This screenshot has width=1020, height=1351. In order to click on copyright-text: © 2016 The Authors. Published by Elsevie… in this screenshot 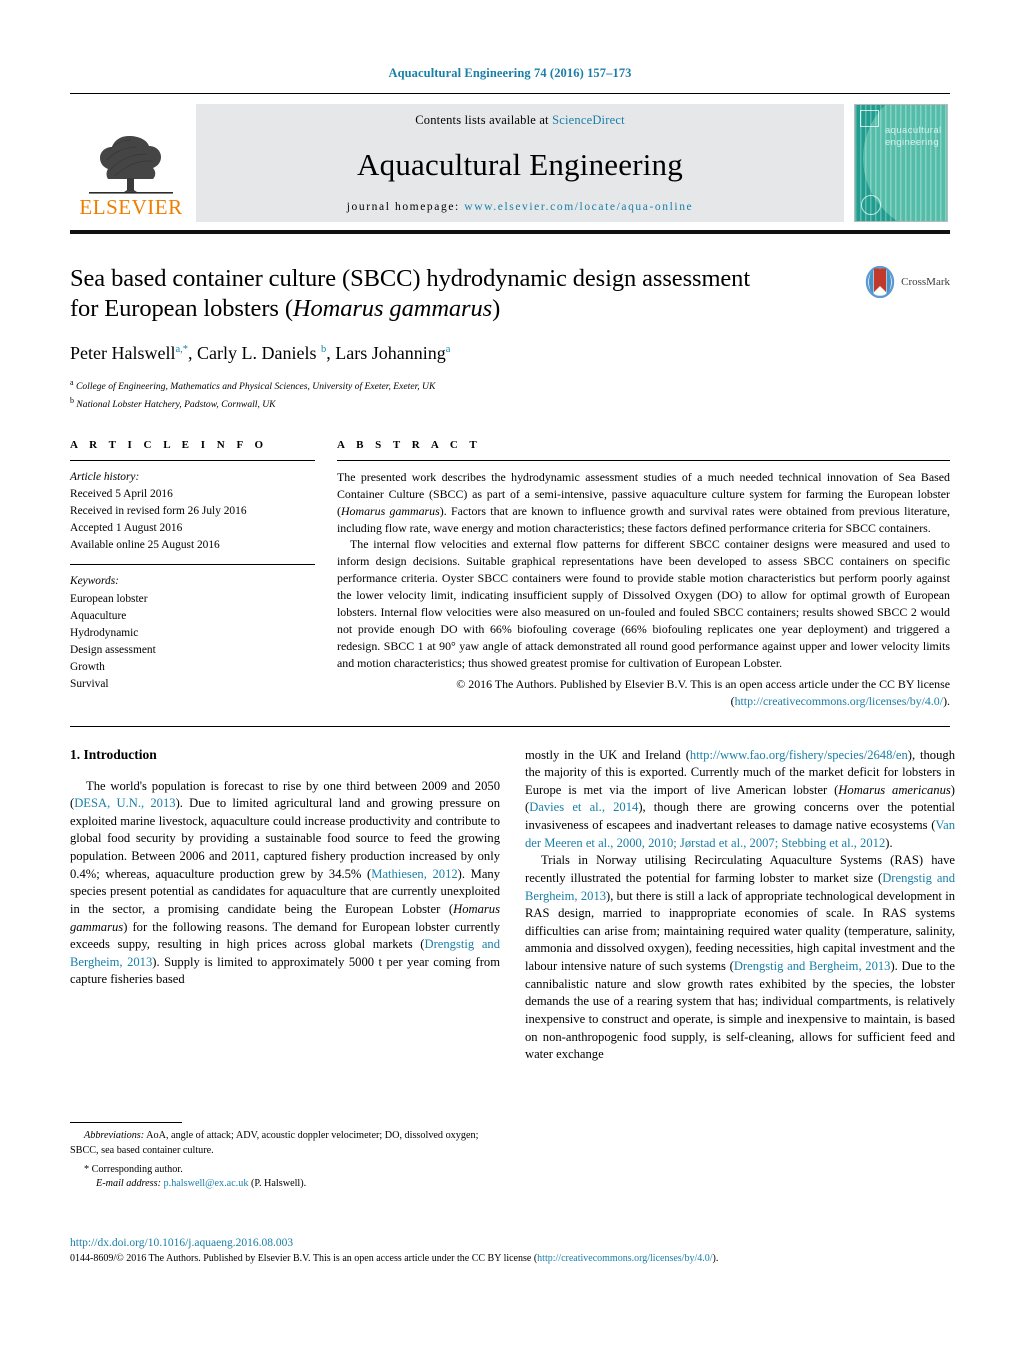, I will do `click(703, 683)`.